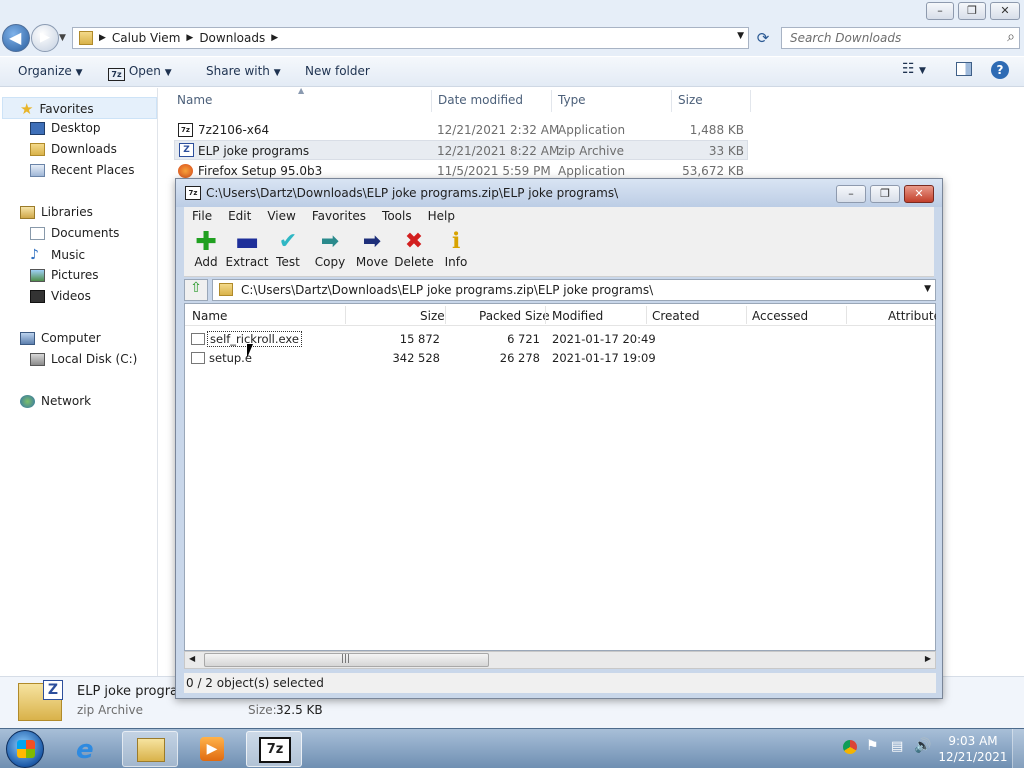 The width and height of the screenshot is (1024, 769). I want to click on sort-indicator-icon: ▲, so click(301, 90).